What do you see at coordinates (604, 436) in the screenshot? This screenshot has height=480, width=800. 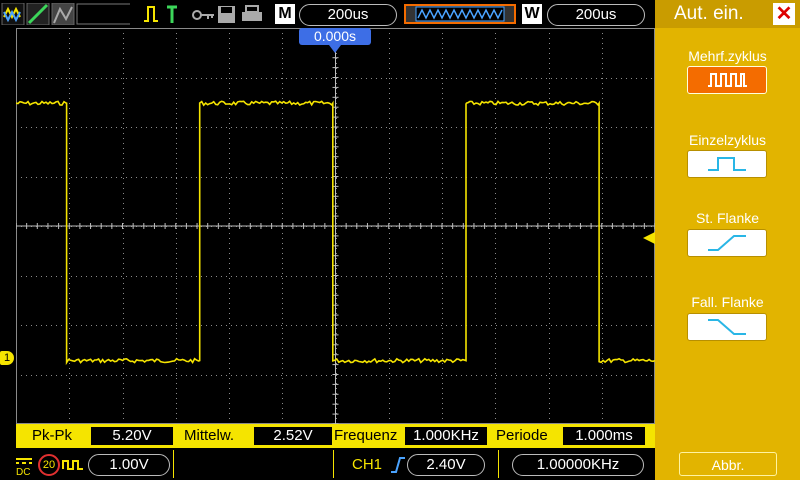 I see `measurement-value: 1.000ms` at bounding box center [604, 436].